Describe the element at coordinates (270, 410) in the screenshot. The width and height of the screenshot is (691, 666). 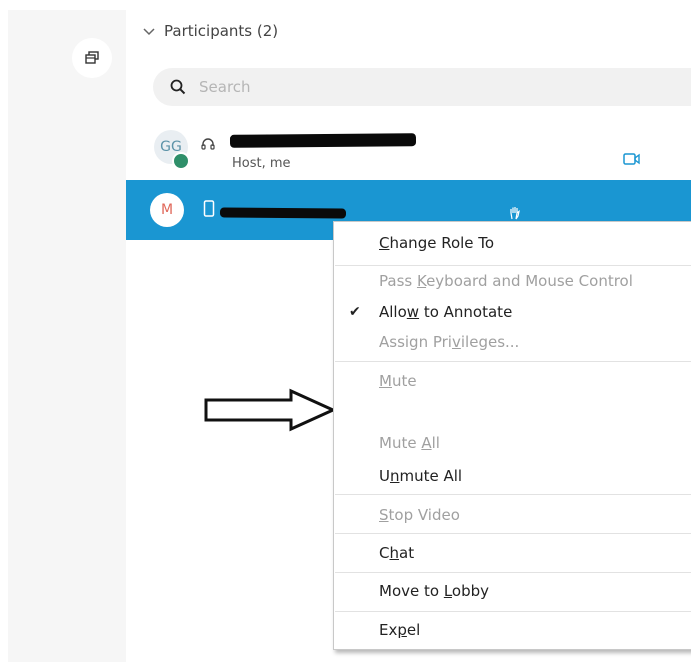
I see `outline-arrow-right-icon` at that location.